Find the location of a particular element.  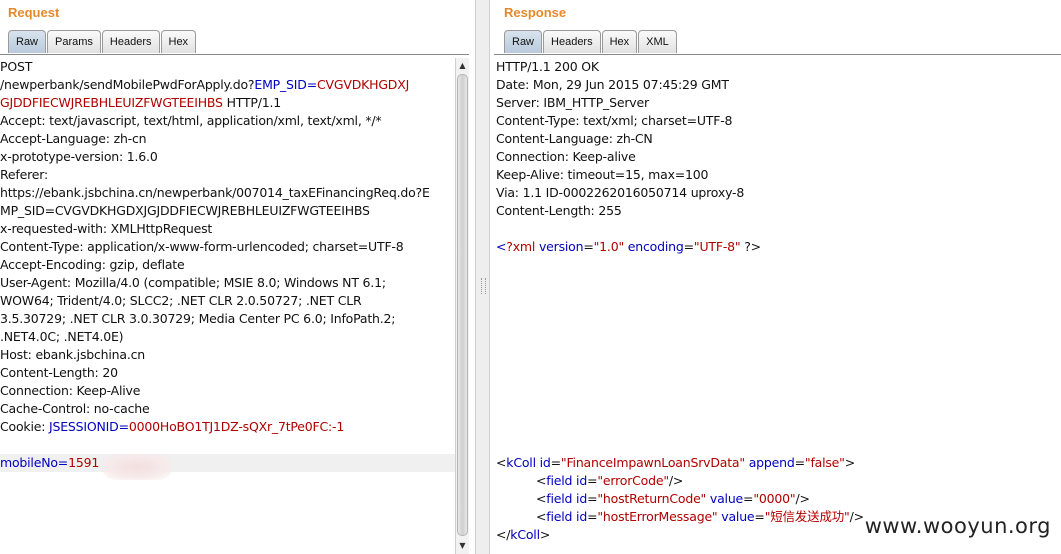

header-line: Content-Length: 20 is located at coordinates (59, 372).